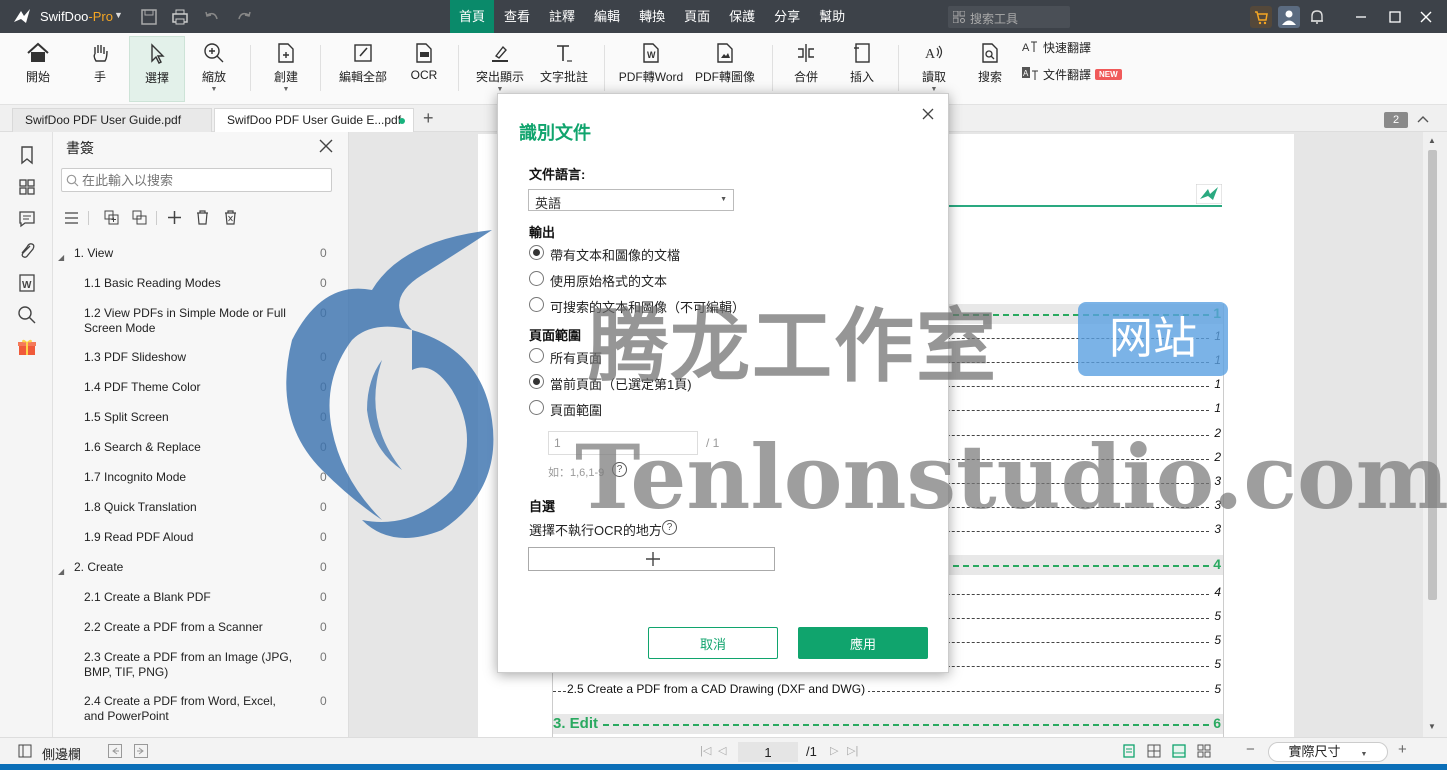  What do you see at coordinates (230, 217) in the screenshot?
I see `delete-all-icon` at bounding box center [230, 217].